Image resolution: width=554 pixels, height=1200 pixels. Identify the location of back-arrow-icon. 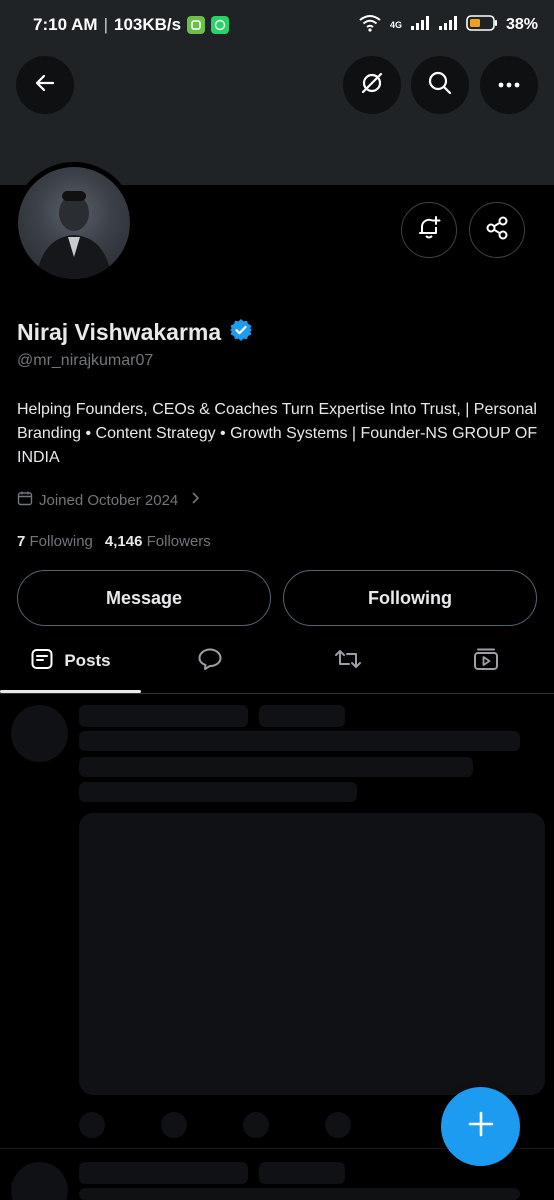
(45, 85).